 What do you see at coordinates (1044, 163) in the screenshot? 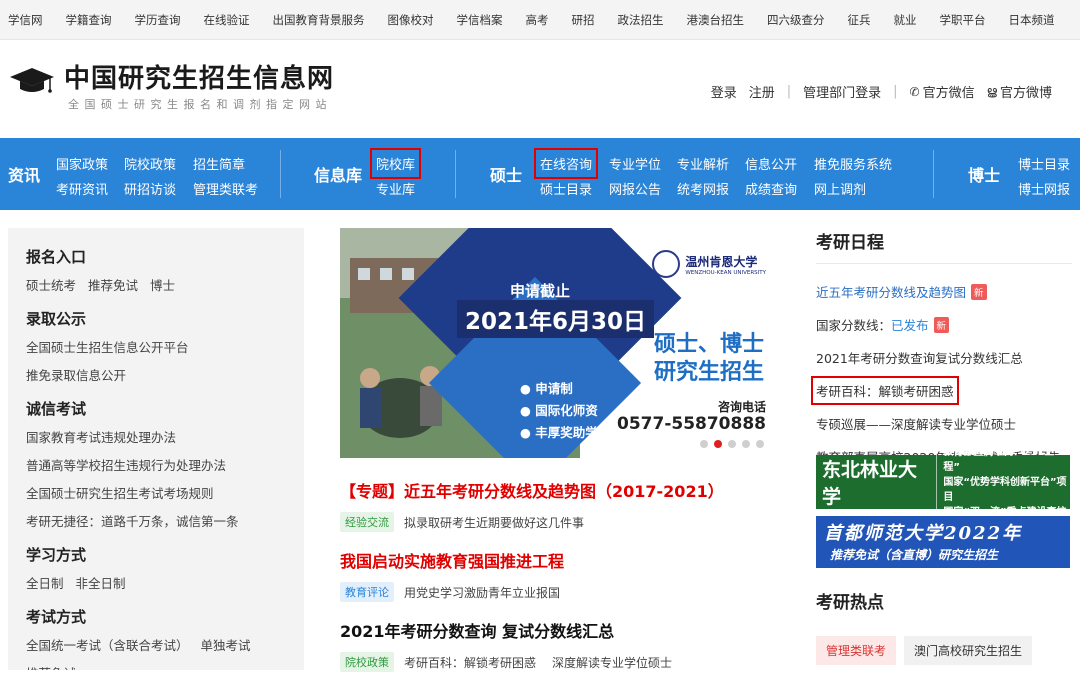
I see `nav-link: 博士目录` at bounding box center [1044, 163].